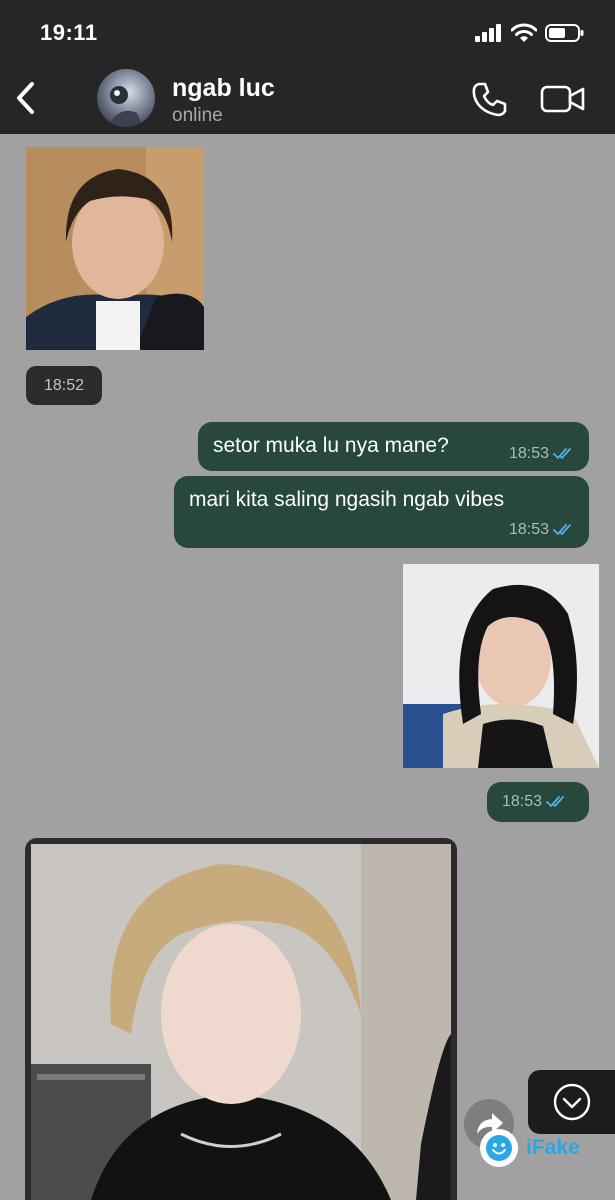 This screenshot has height=1200, width=615. I want to click on outgoing-photo, so click(501, 666).